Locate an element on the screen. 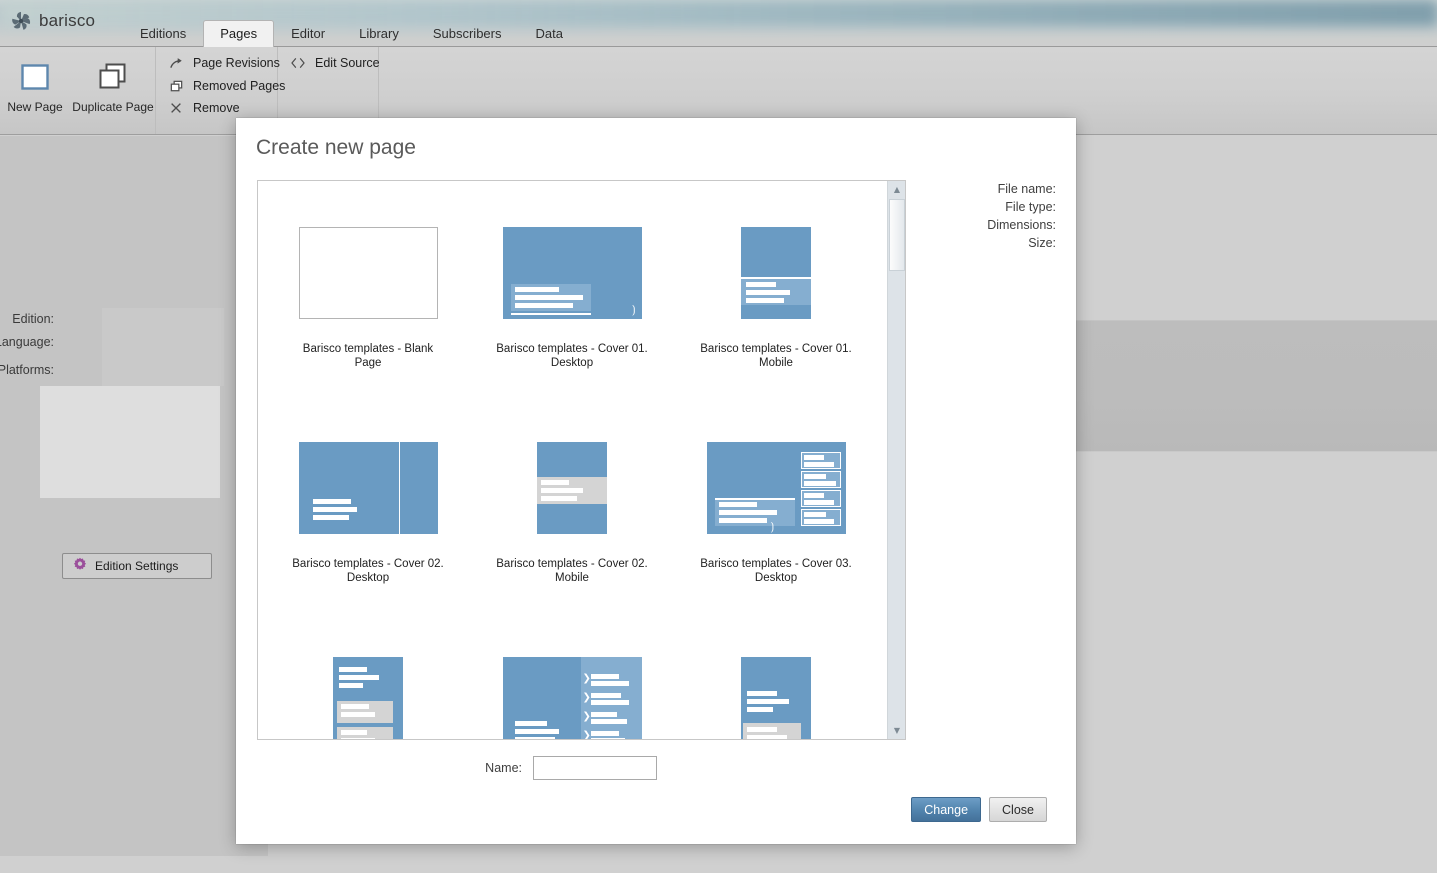 The image size is (1437, 873). ribbon-group-create: New Page Duplicate Page is located at coordinates (78, 90).